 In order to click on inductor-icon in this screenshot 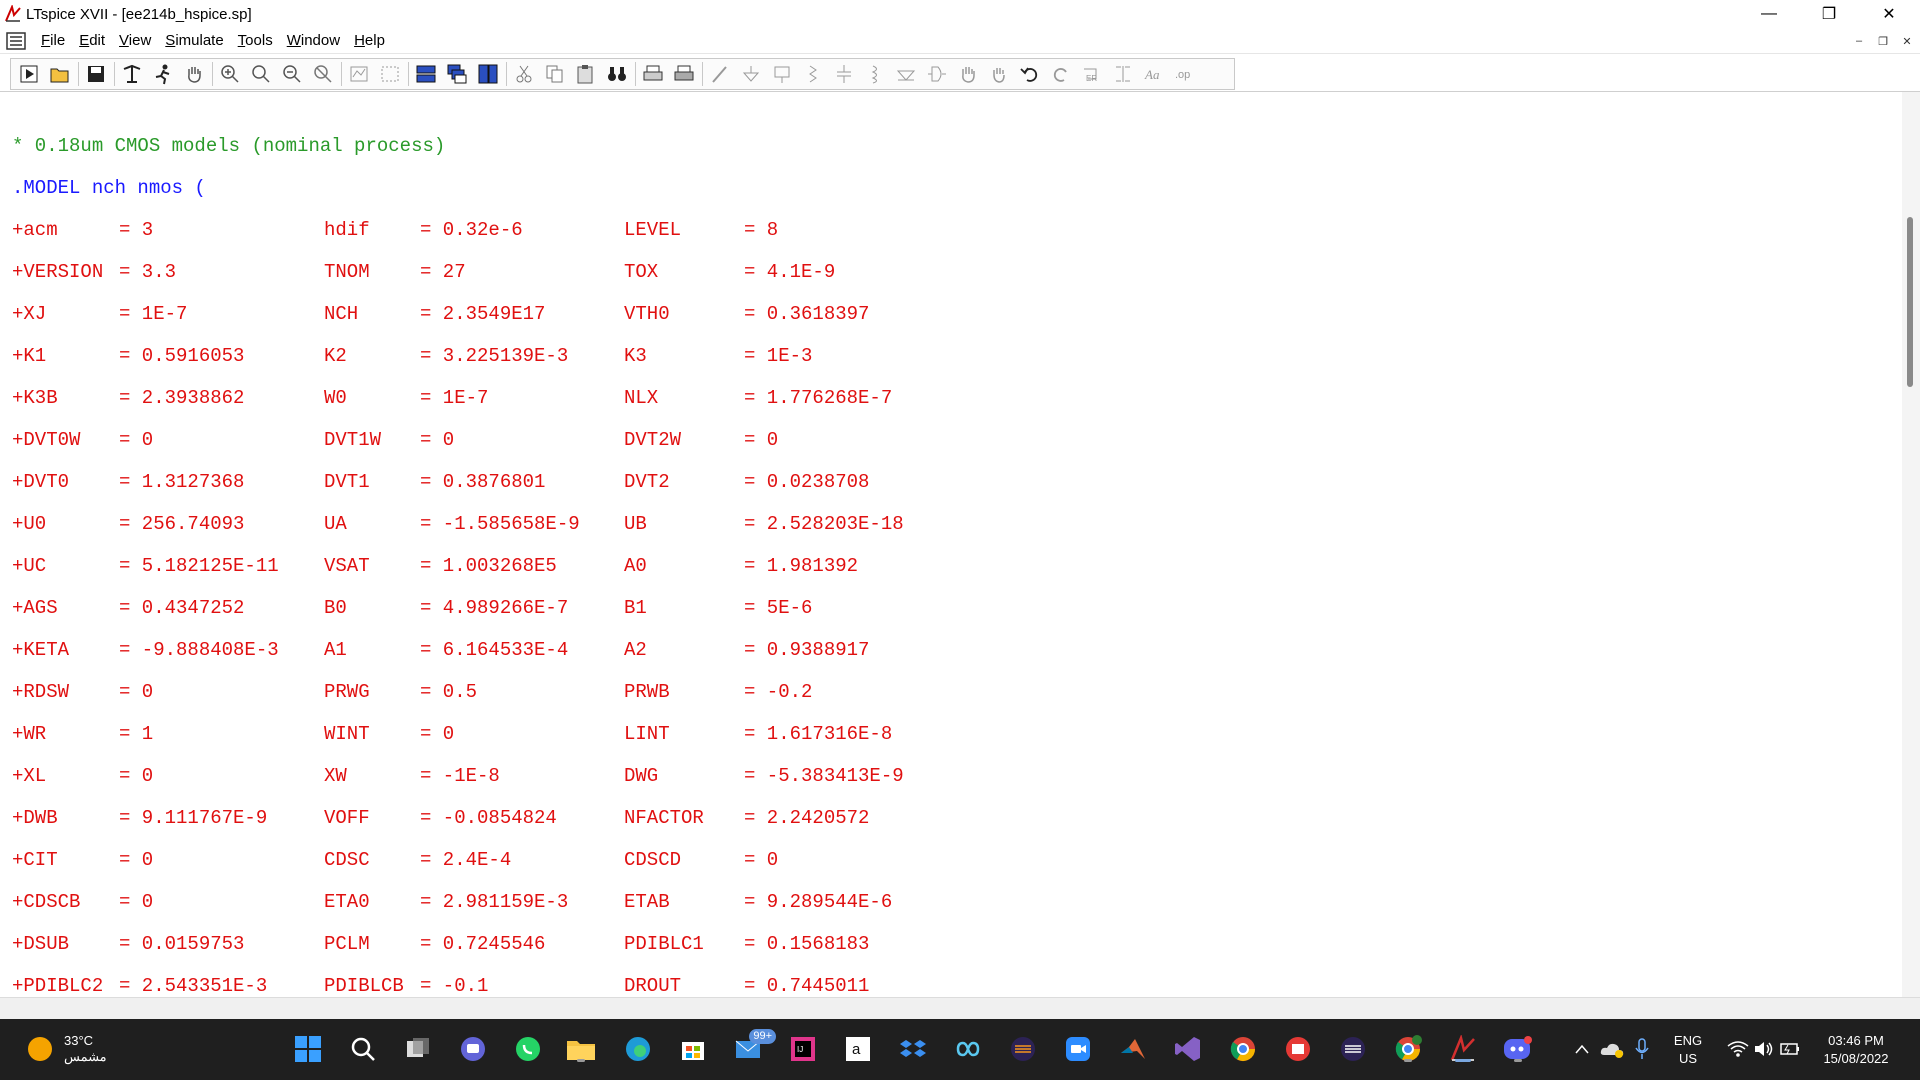, I will do `click(875, 74)`.